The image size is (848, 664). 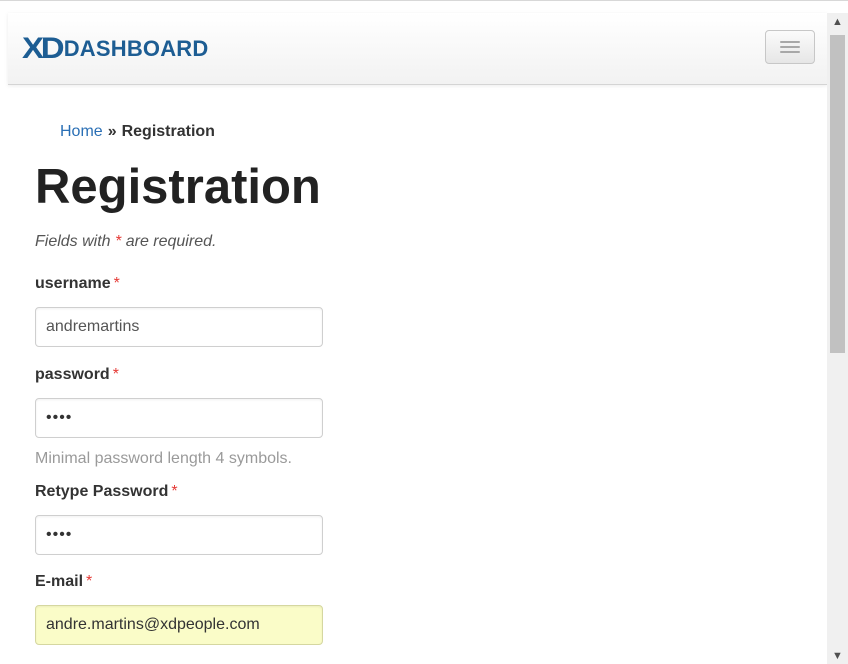 What do you see at coordinates (72, 374) in the screenshot?
I see `password-label-text: password` at bounding box center [72, 374].